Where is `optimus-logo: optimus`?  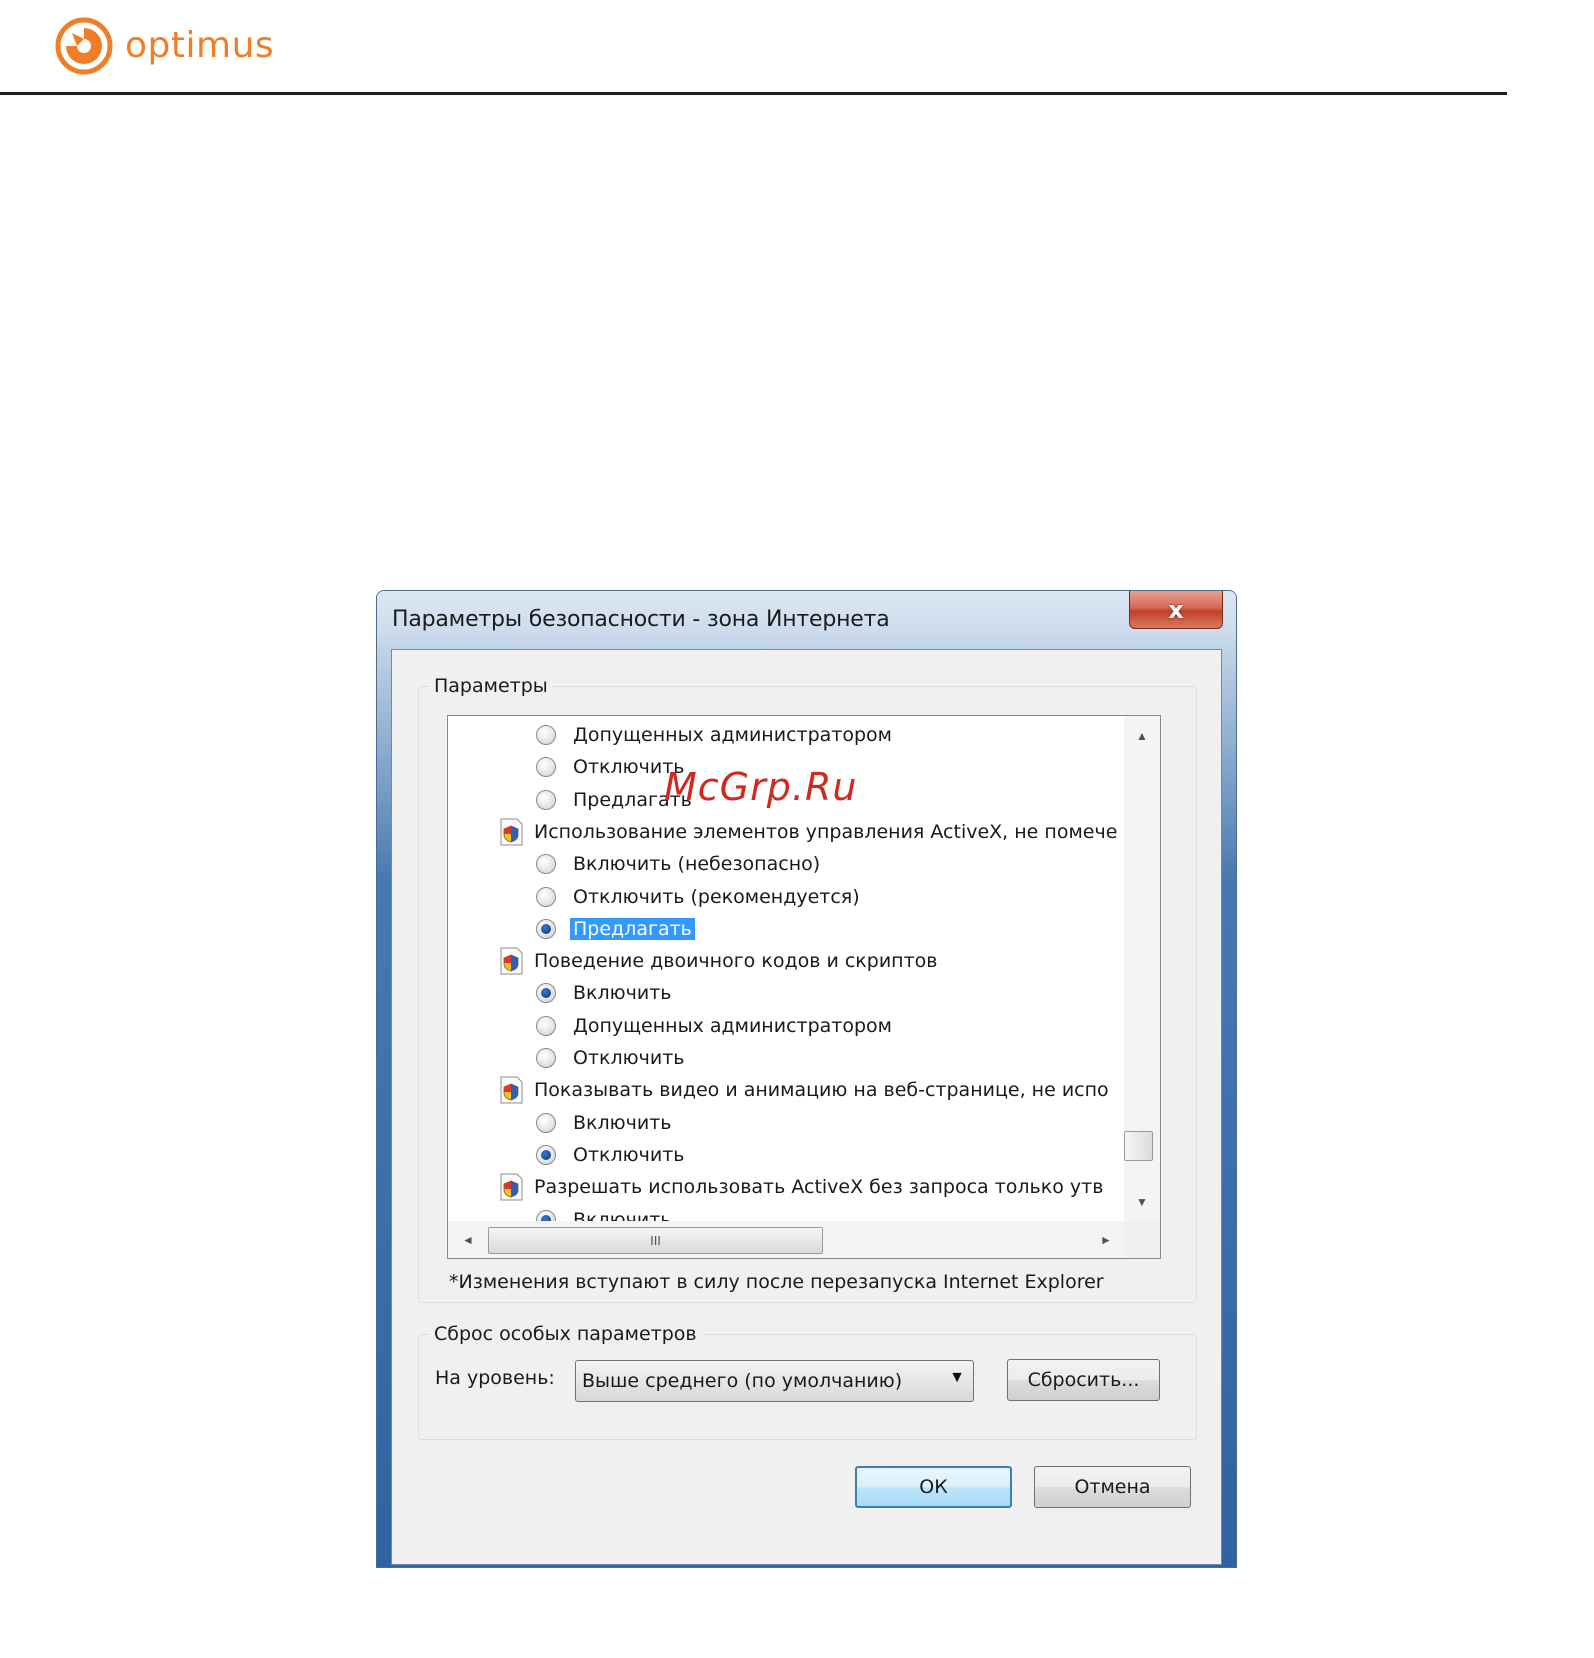
optimus-logo: optimus is located at coordinates (164, 46).